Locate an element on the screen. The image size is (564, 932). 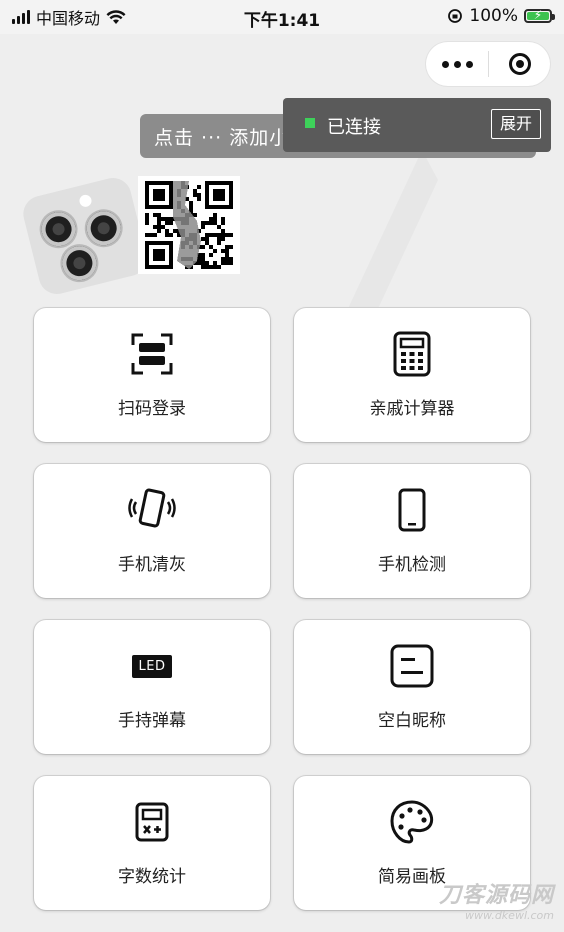
blank-name-icon is located at coordinates (412, 666).